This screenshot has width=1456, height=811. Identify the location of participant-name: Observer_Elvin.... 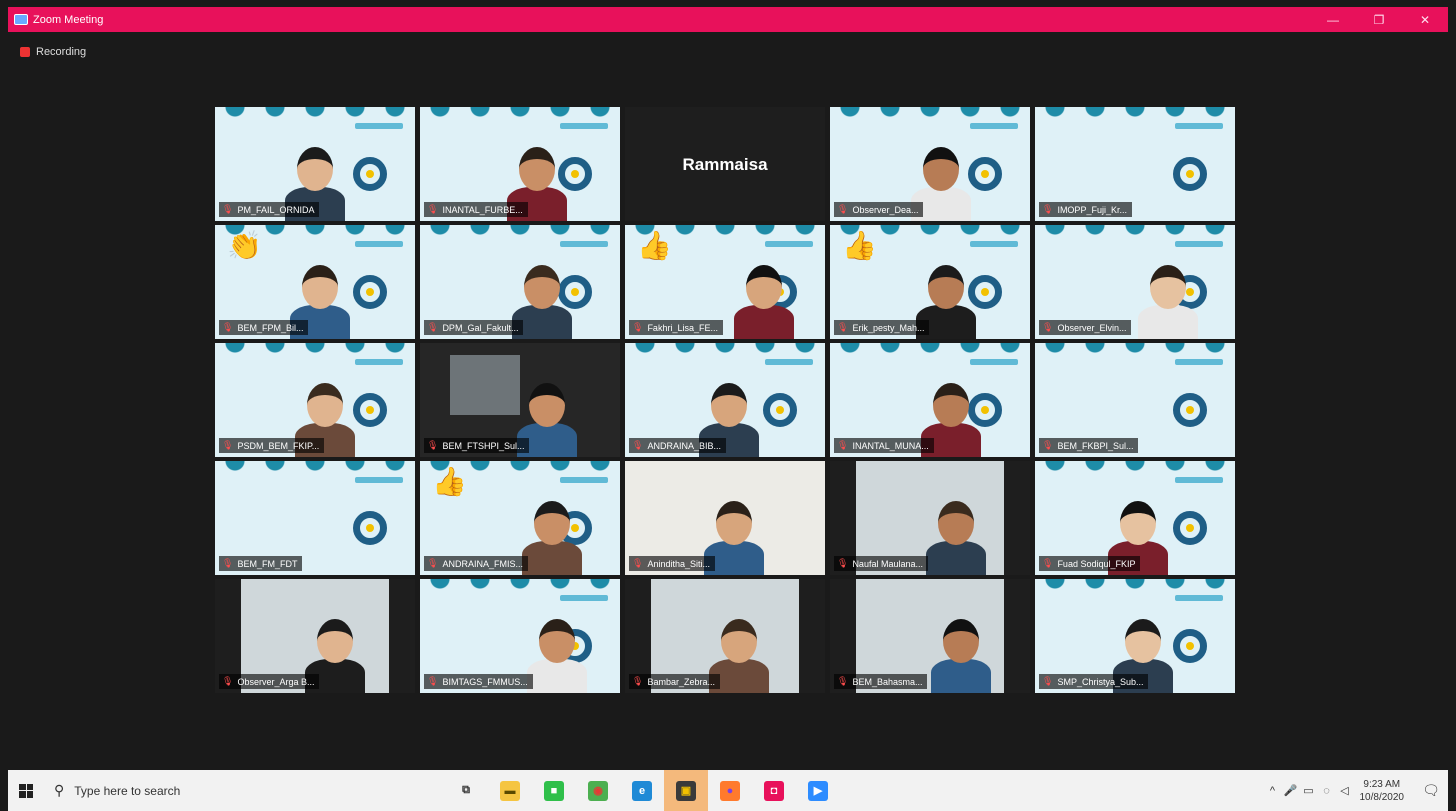
(1092, 327).